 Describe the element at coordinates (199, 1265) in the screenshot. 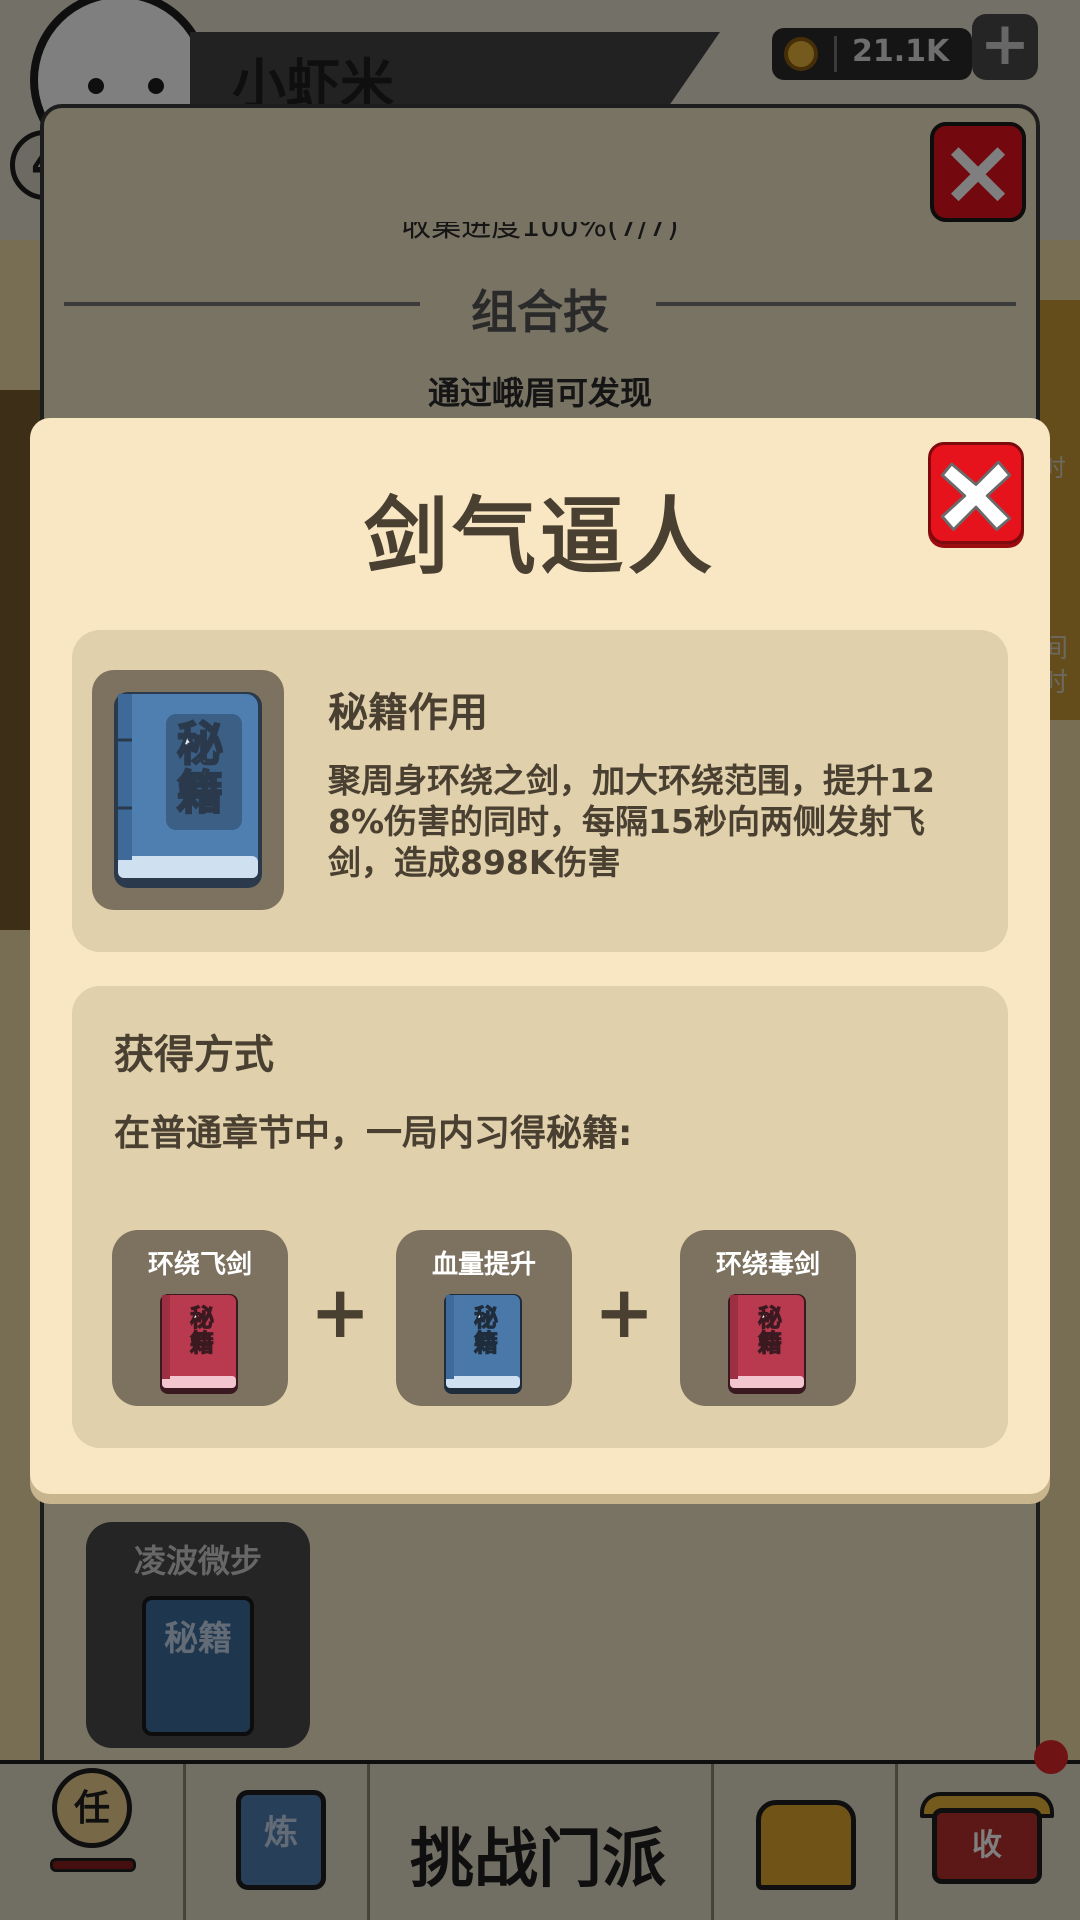

I see `ingredient-name: 环绕飞剑` at that location.